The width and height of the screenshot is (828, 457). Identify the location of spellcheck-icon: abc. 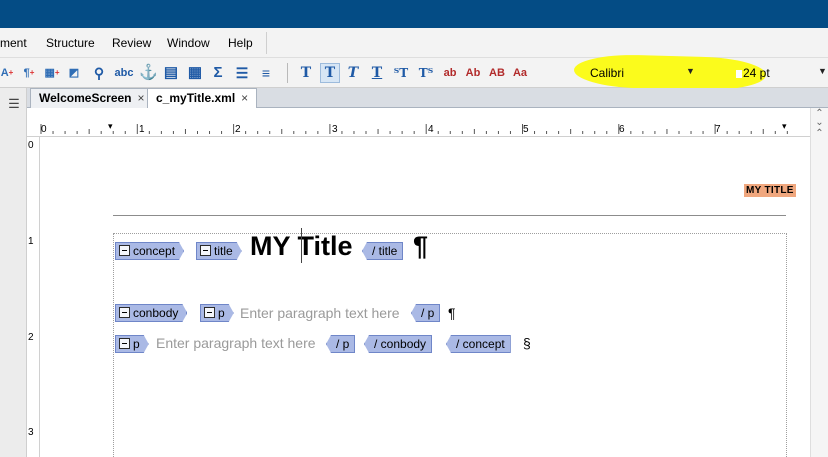
(124, 73).